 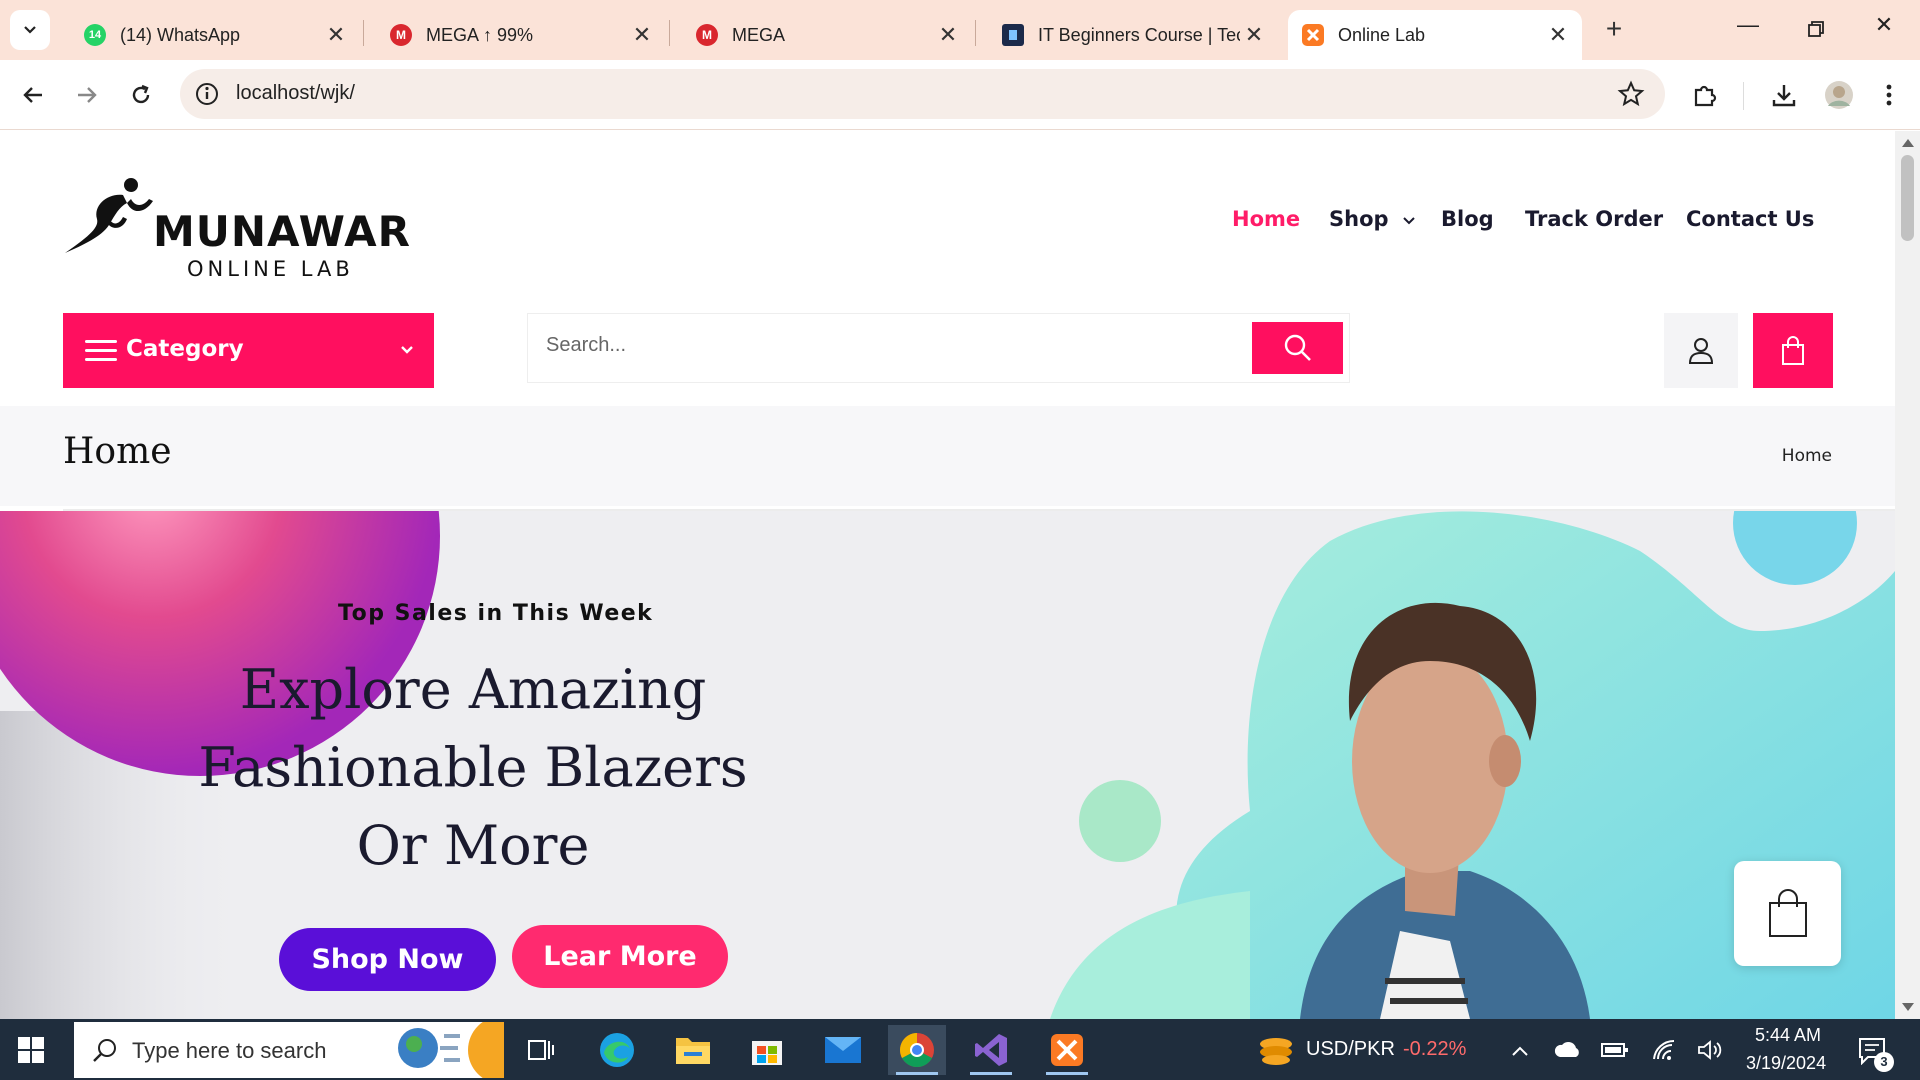 I want to click on taskbar-edge, so click(x=617, y=1050).